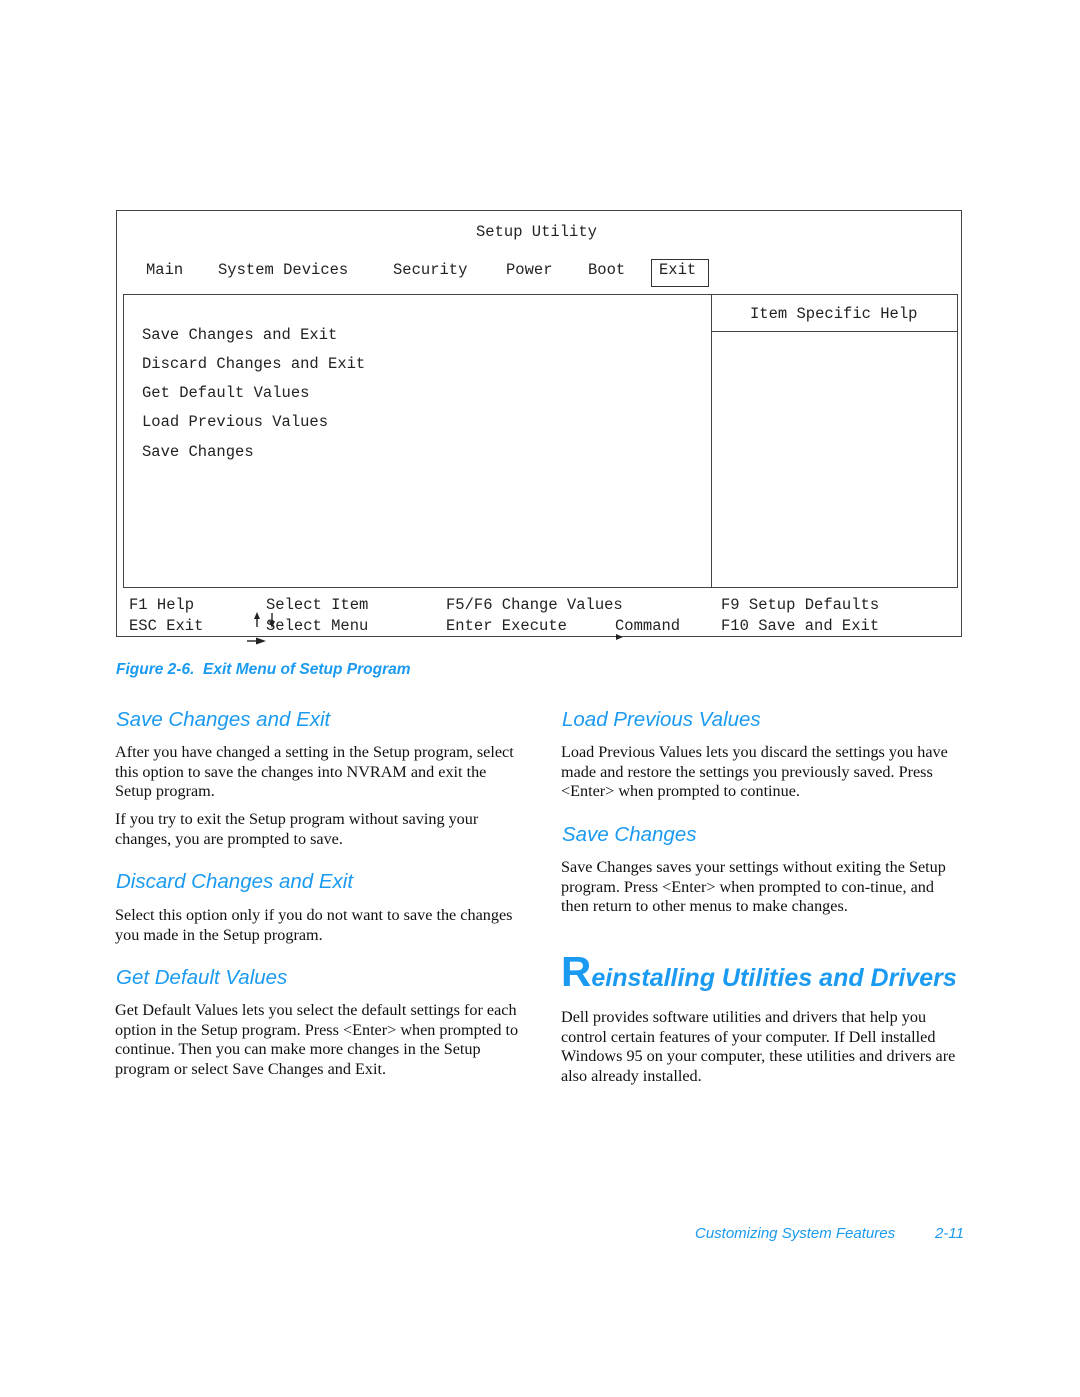 This screenshot has height=1397, width=1080. What do you see at coordinates (536, 232) in the screenshot?
I see `setup-utility-title: Setup Utility` at bounding box center [536, 232].